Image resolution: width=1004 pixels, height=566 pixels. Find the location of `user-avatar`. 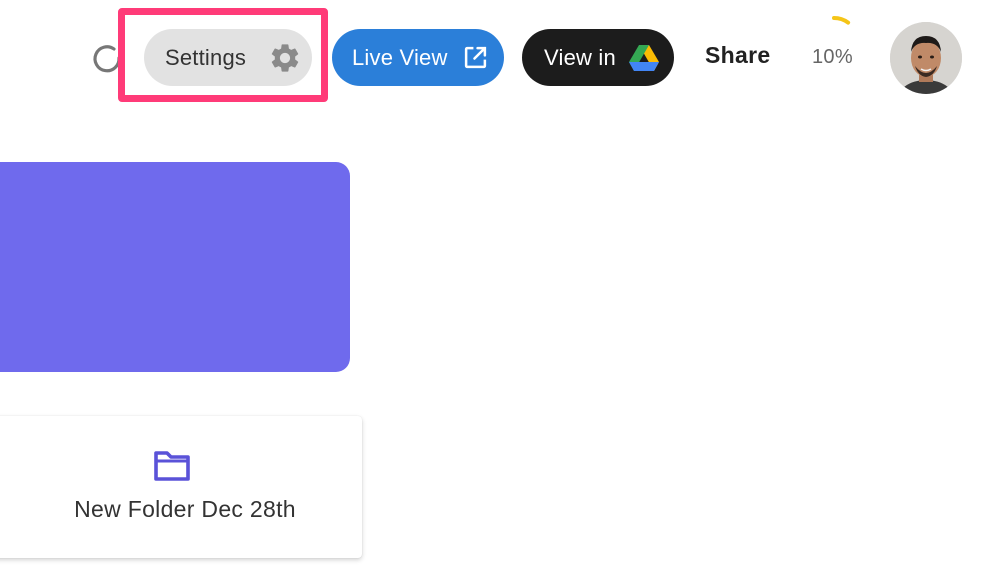

user-avatar is located at coordinates (926, 58).